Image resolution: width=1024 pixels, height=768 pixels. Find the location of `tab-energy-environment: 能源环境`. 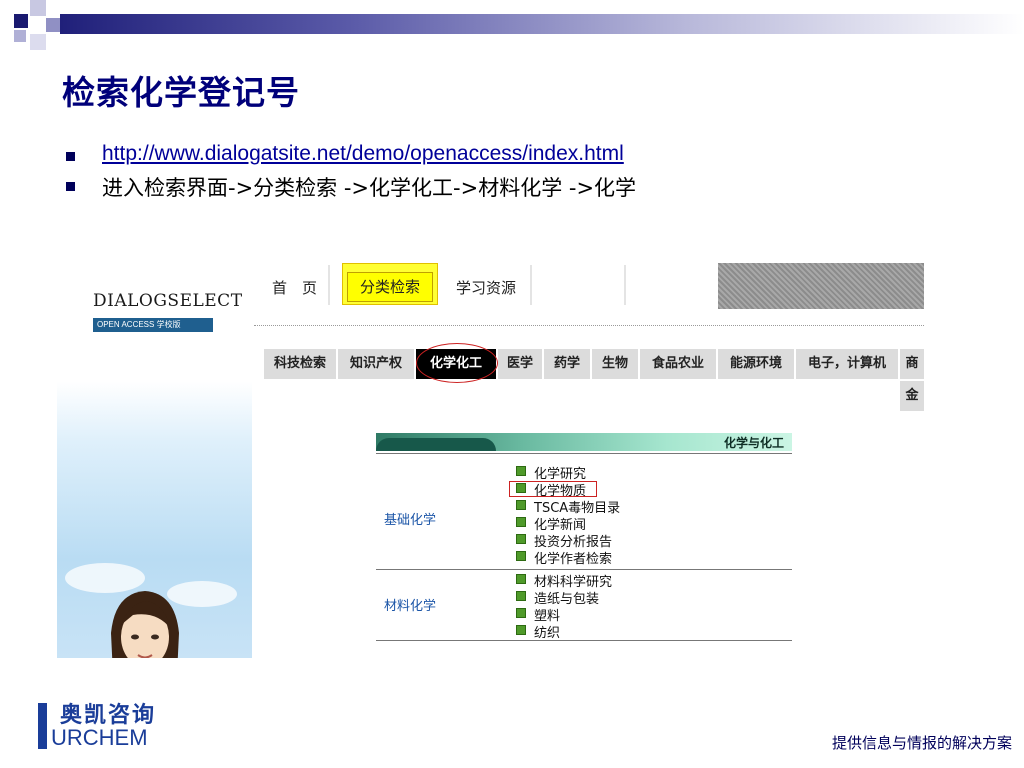

tab-energy-environment: 能源环境 is located at coordinates (757, 364).